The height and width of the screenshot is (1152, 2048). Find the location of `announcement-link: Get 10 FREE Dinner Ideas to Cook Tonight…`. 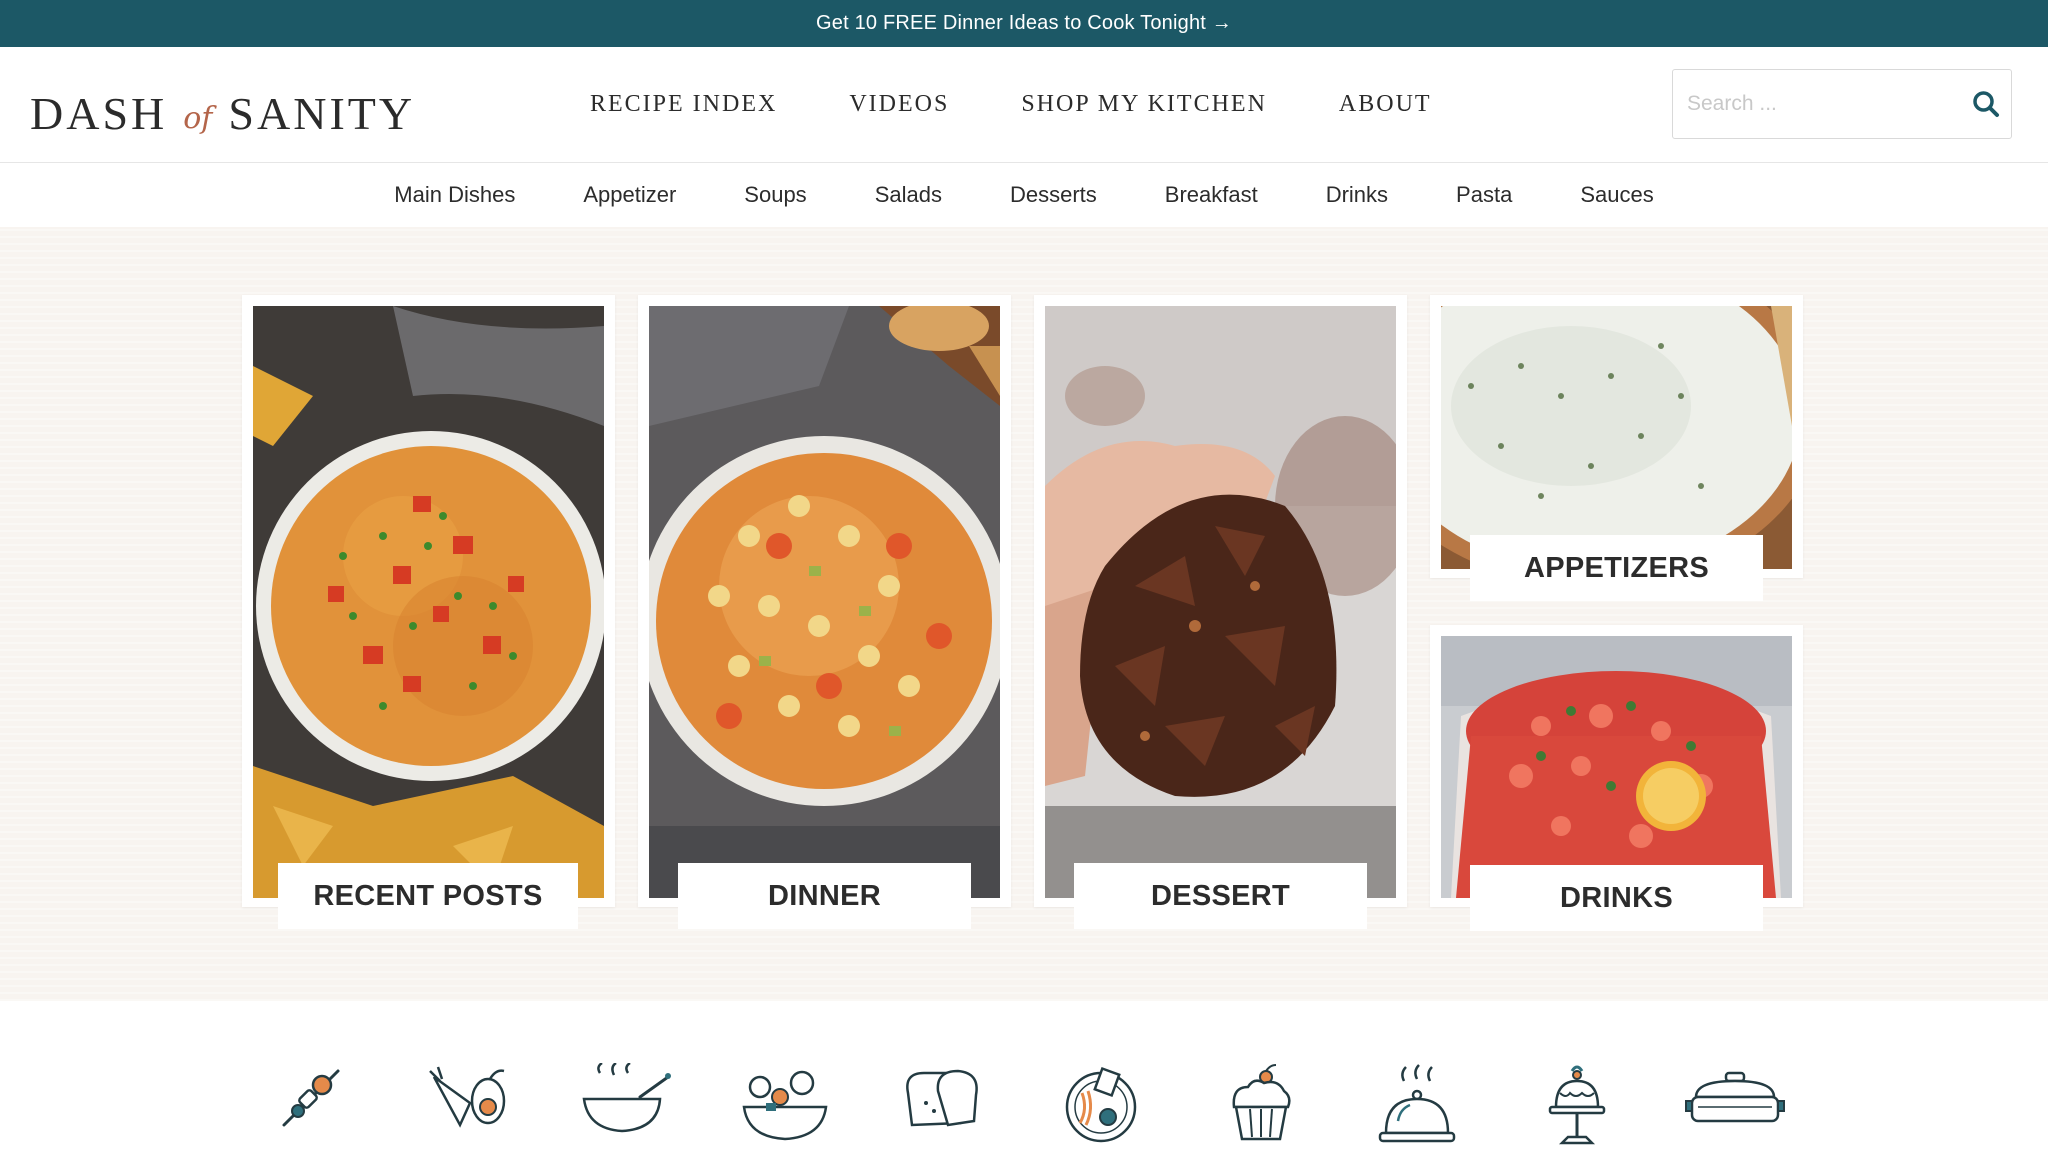

announcement-link: Get 10 FREE Dinner Ideas to Cook Tonight… is located at coordinates (1024, 23).